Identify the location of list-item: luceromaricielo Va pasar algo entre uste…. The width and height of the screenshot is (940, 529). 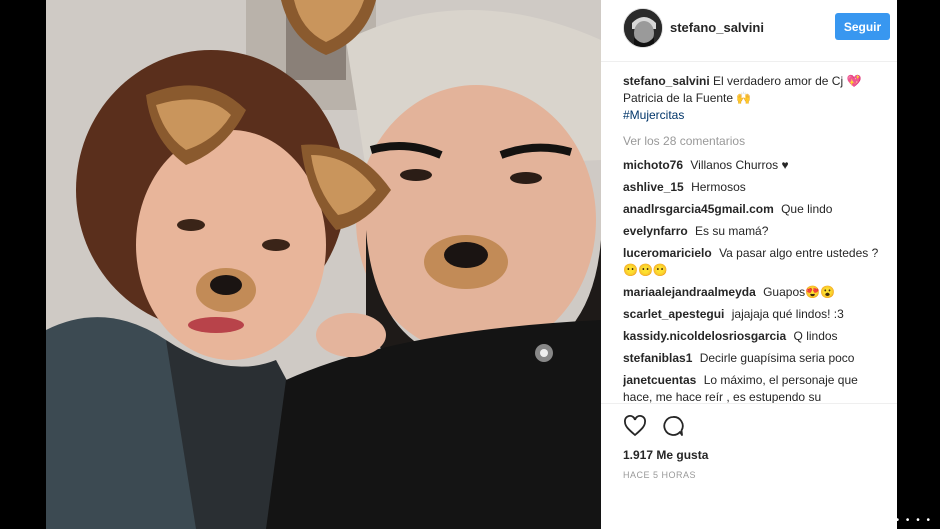
(756, 262).